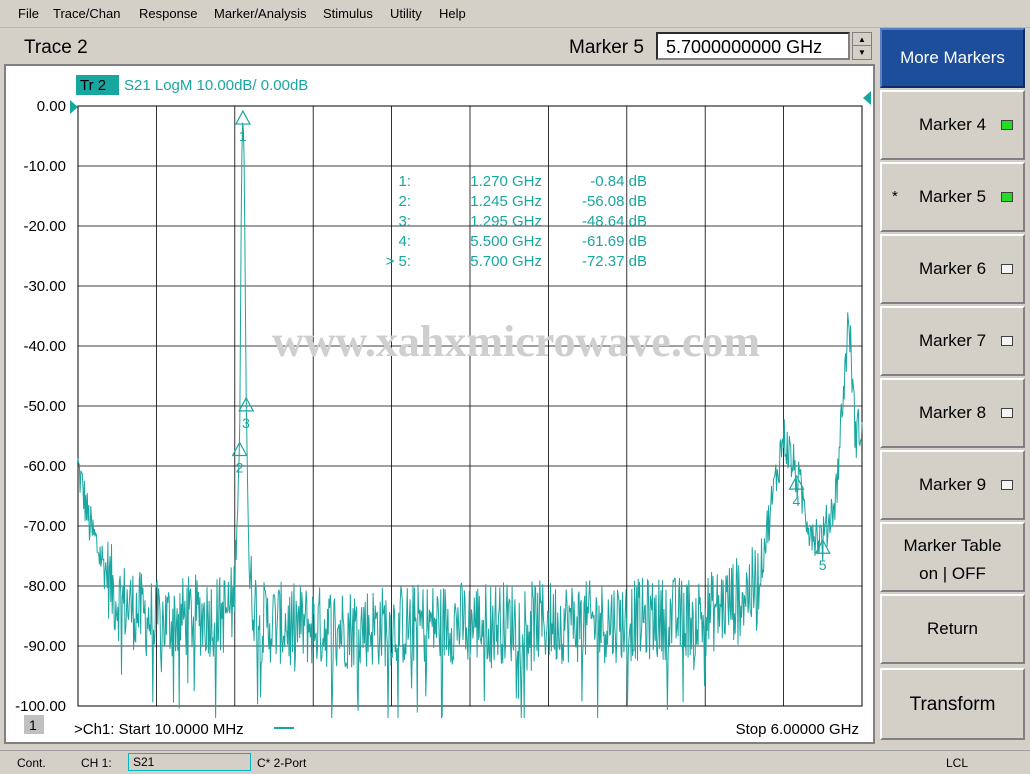  Describe the element at coordinates (506, 201) in the screenshot. I see `marker-table-freq: 1.245 GHz` at that location.